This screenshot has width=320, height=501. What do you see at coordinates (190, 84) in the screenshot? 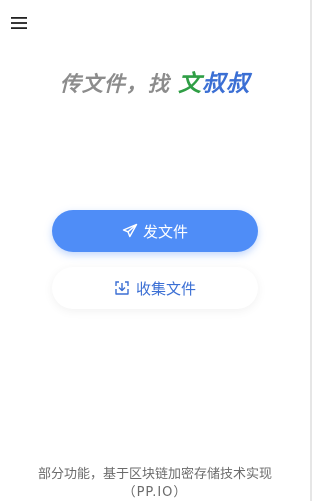
I see `slogan-brand-wen: 文` at bounding box center [190, 84].